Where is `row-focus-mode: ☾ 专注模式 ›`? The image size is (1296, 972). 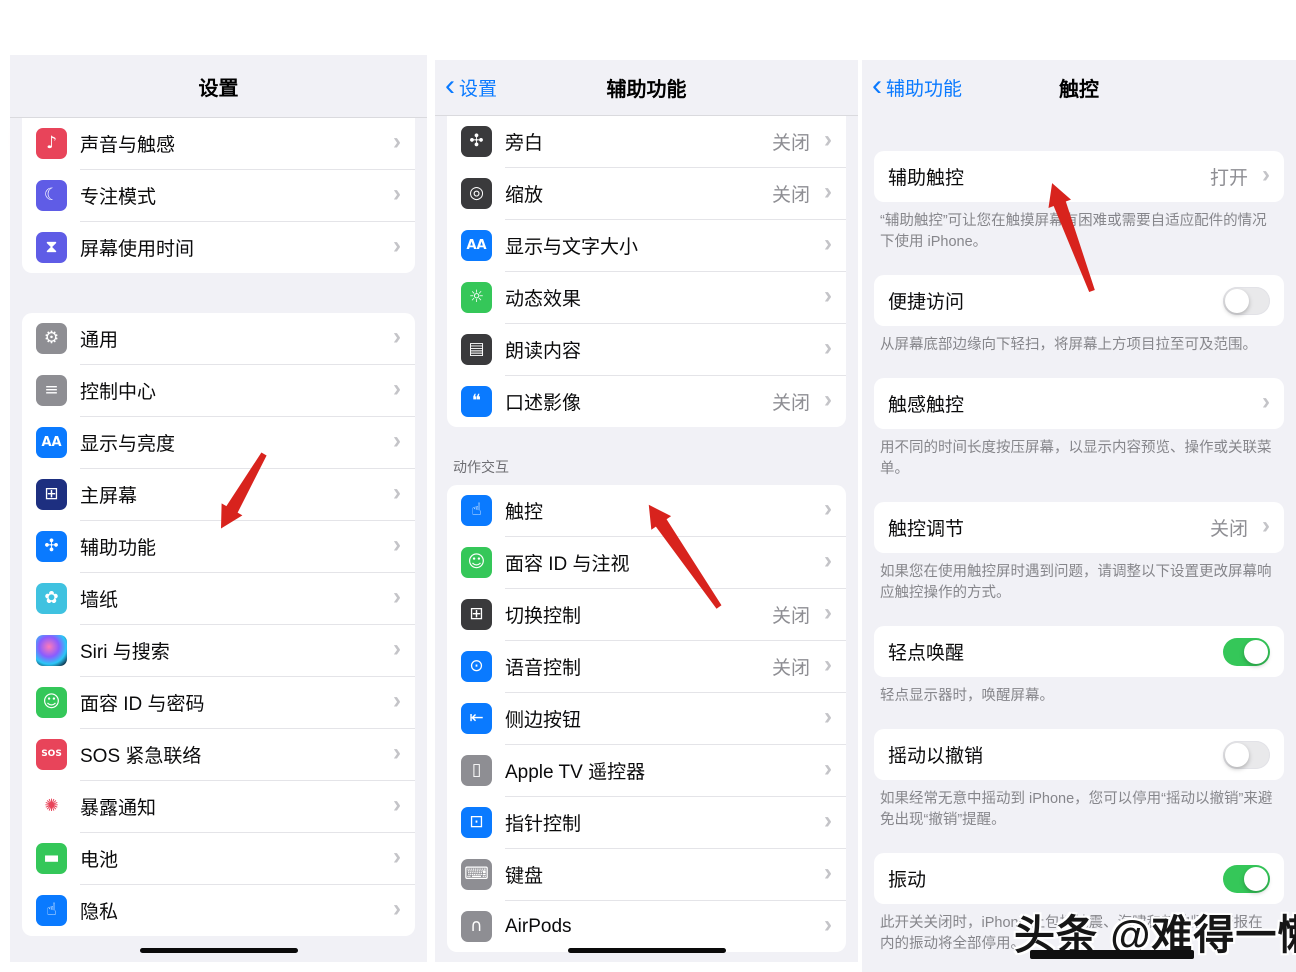
row-focus-mode: ☾ 专注模式 › is located at coordinates (218, 195).